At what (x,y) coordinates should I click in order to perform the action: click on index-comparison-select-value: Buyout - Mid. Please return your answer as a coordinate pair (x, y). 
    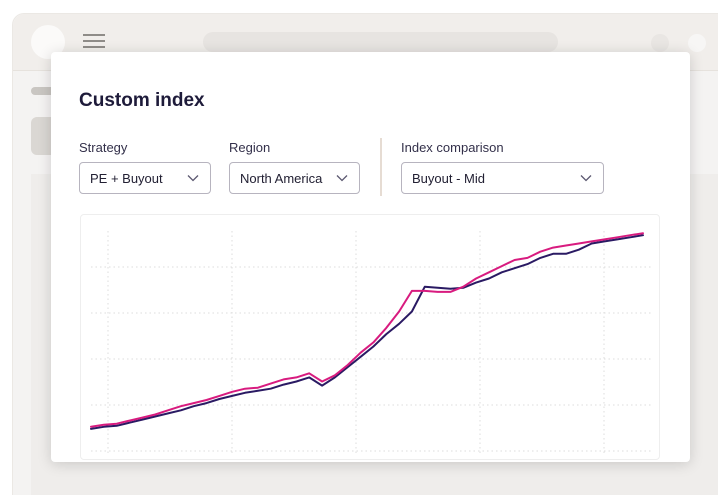
    Looking at the image, I should click on (448, 178).